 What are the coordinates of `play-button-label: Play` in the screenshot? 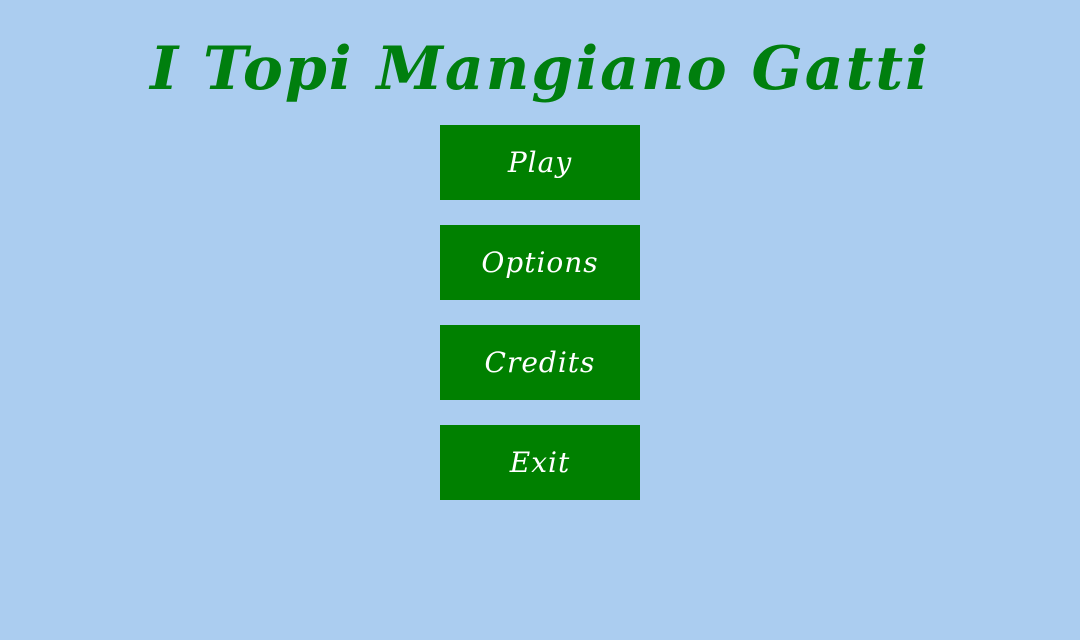 It's located at (540, 162).